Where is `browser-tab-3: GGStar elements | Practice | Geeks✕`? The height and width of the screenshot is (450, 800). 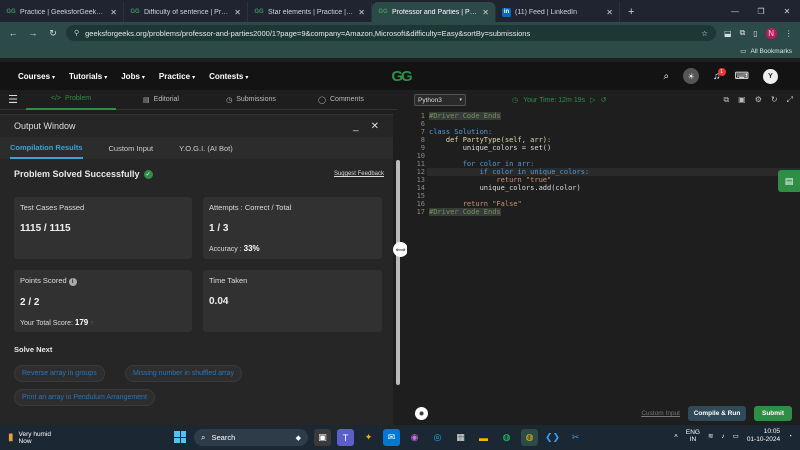 browser-tab-3: GGStar elements | Practice | Geeks✕ is located at coordinates (310, 12).